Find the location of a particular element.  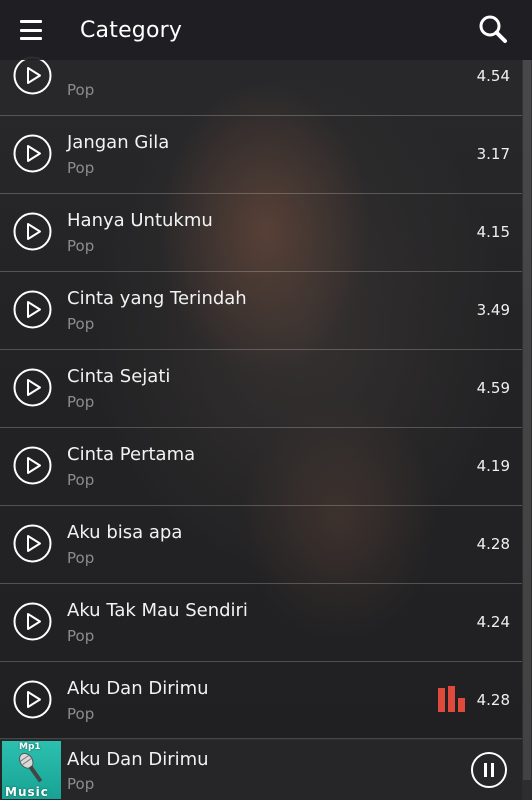

song-duration: 4.15 is located at coordinates (493, 232).